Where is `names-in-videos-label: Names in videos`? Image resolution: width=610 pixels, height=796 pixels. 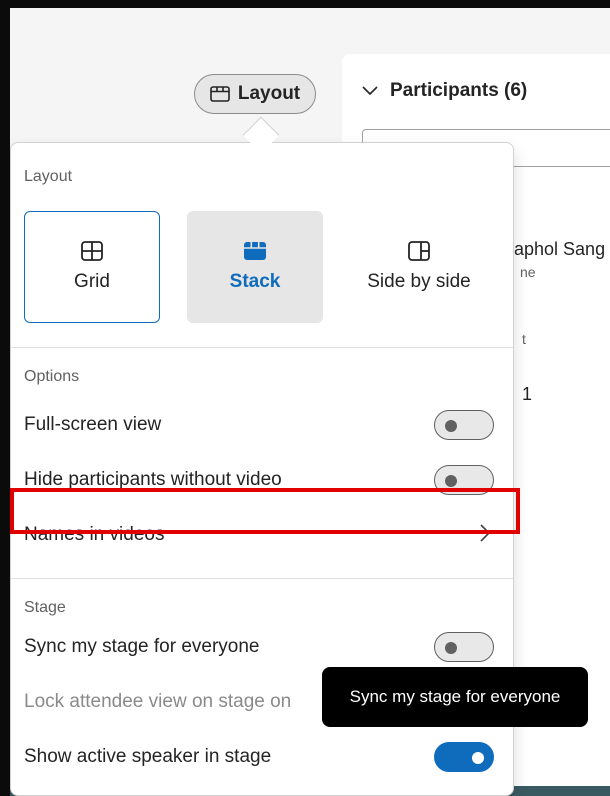
names-in-videos-label: Names in videos is located at coordinates (94, 534).